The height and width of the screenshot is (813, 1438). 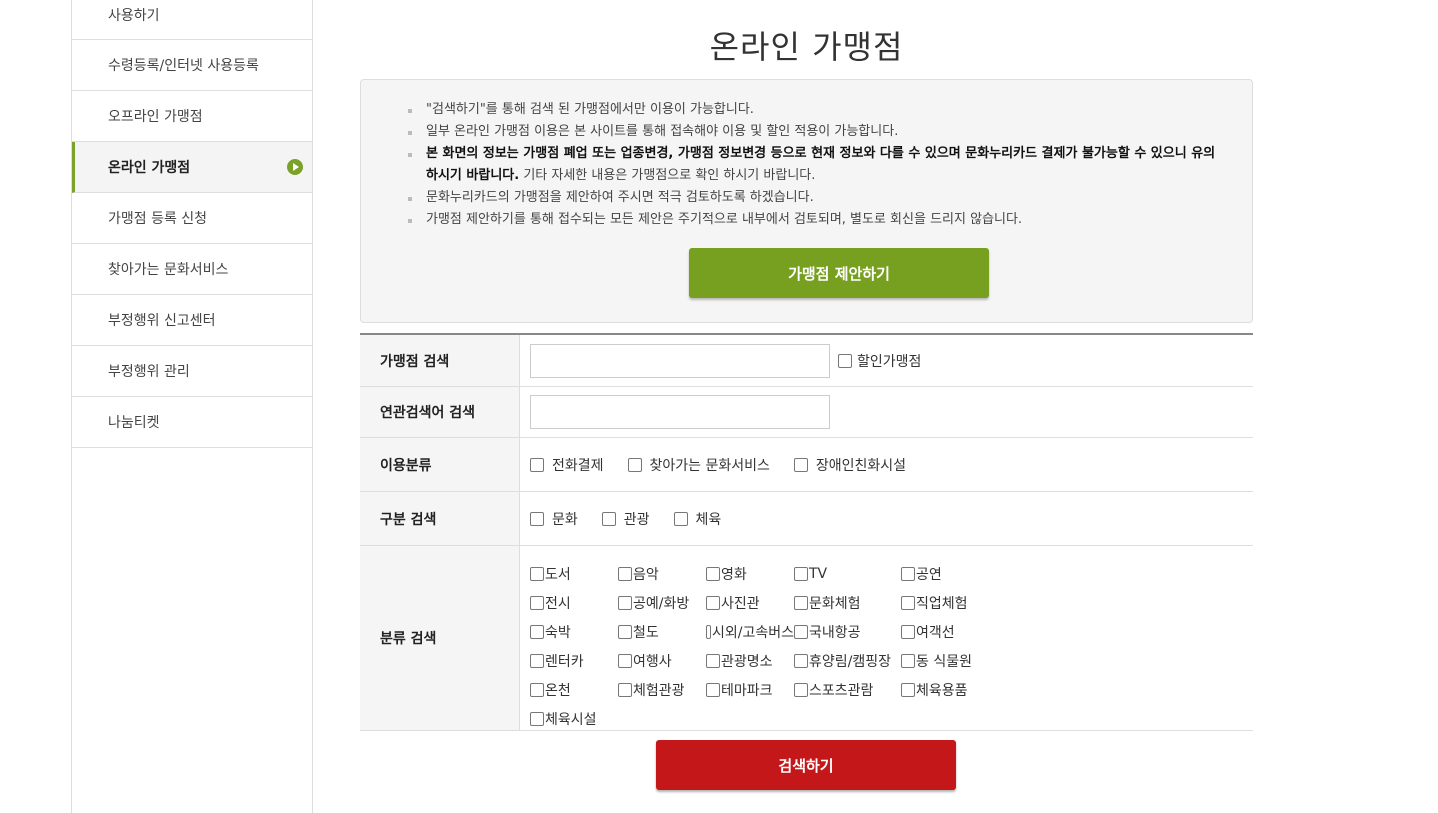 What do you see at coordinates (680, 360) in the screenshot?
I see `store-search-input` at bounding box center [680, 360].